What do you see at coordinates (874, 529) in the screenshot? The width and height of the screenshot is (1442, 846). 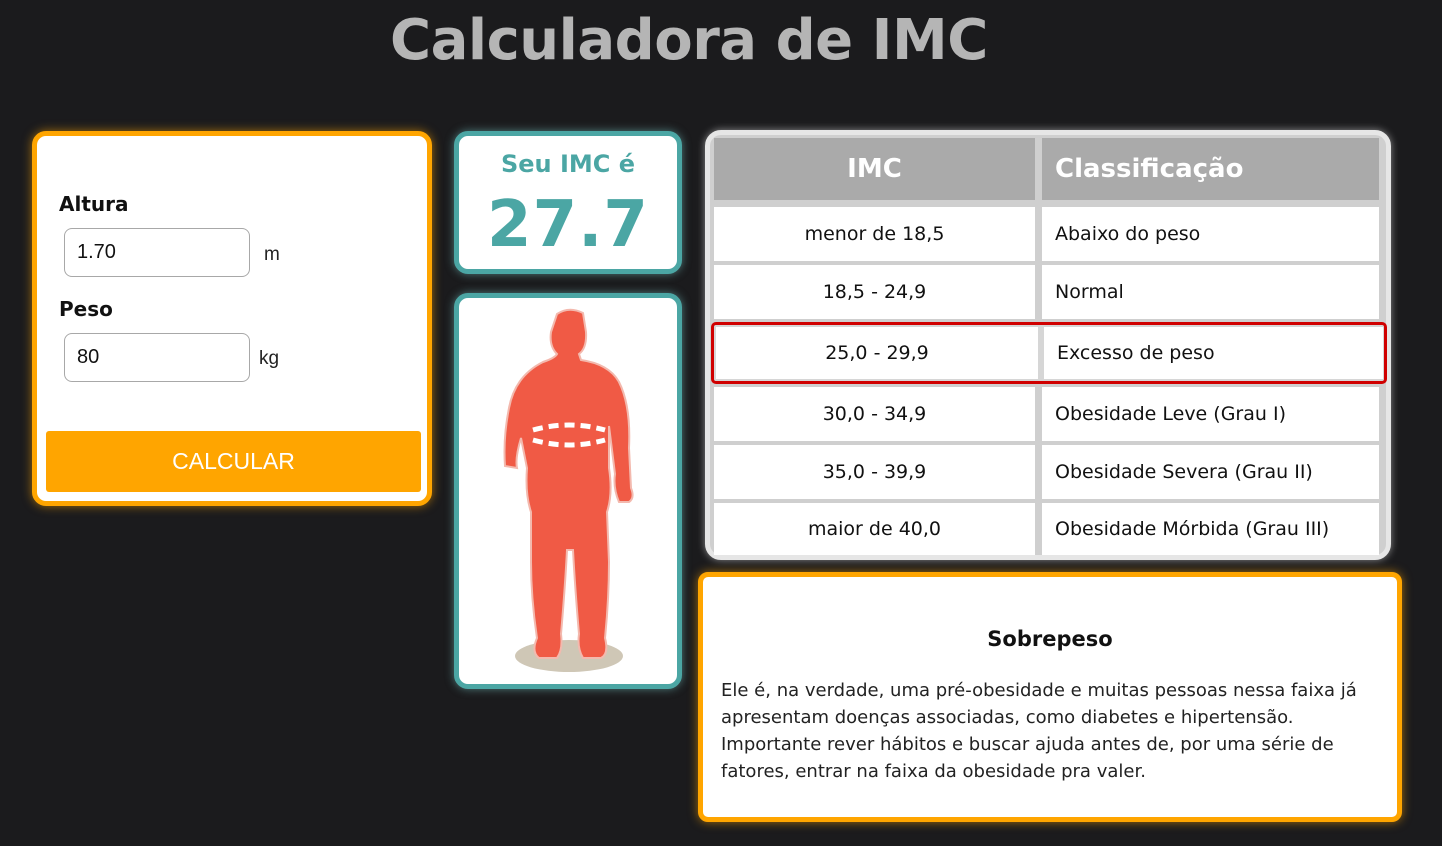 I see `table-cell-imc: maior de 40,0` at bounding box center [874, 529].